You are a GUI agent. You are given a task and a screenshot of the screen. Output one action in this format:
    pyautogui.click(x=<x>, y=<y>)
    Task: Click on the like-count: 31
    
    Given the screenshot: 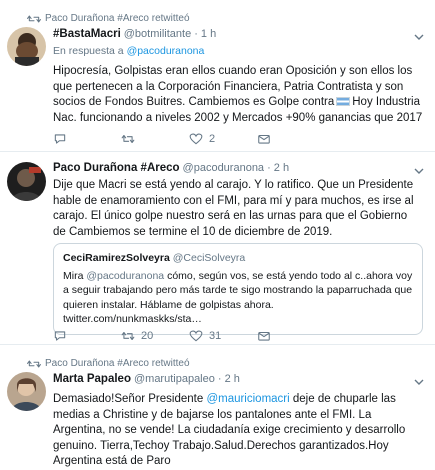 What is the action you would take?
    pyautogui.click(x=215, y=336)
    